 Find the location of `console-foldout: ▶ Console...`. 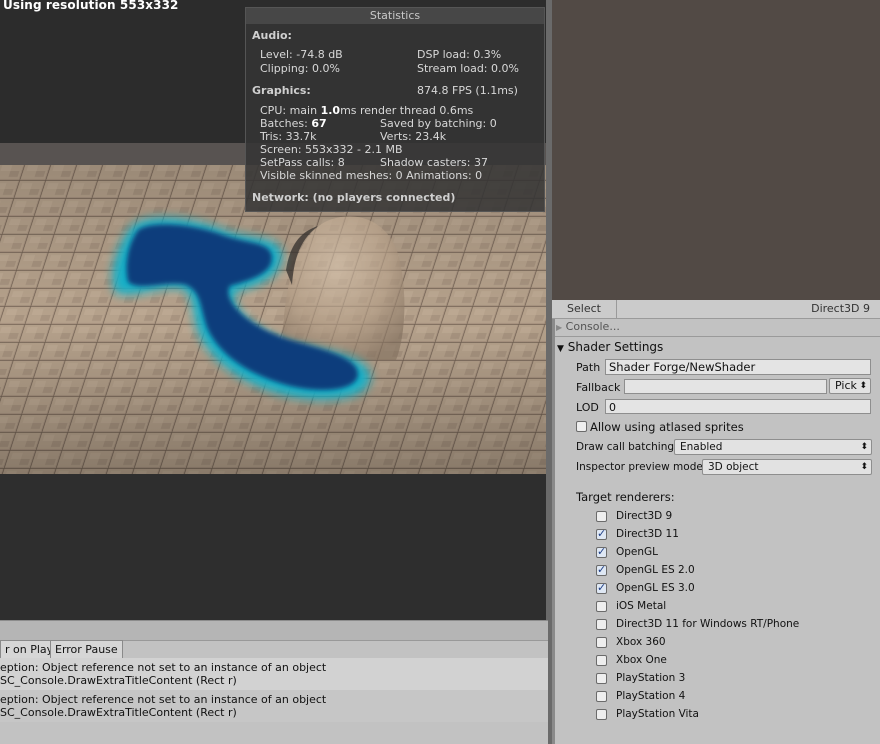

console-foldout: ▶ Console... is located at coordinates (588, 326).